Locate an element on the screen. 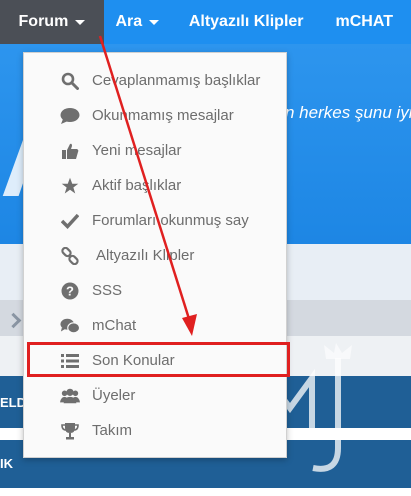 Image resolution: width=411 pixels, height=496 pixels. menu-item-unread: Okunmamış mesajlar is located at coordinates (155, 115).